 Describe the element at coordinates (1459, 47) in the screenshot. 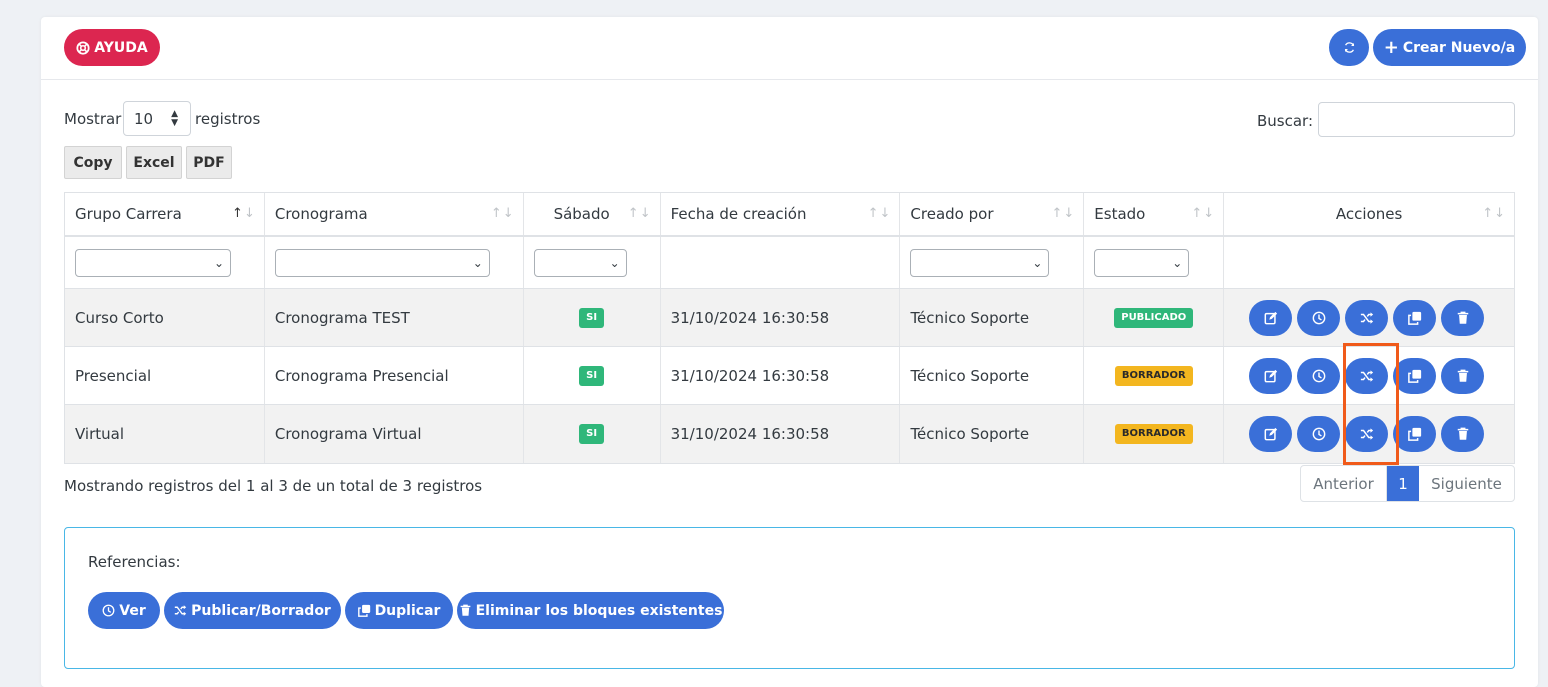

I see `create-label: Crear Nuevo/a` at that location.